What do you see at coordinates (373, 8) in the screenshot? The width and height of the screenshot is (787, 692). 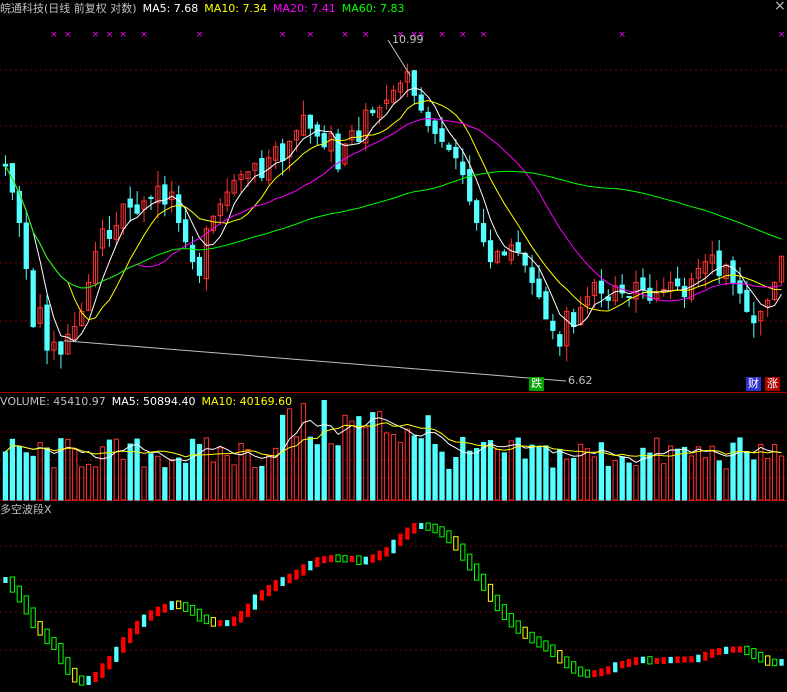 I see `ma60-legend: MA60: 7.83` at bounding box center [373, 8].